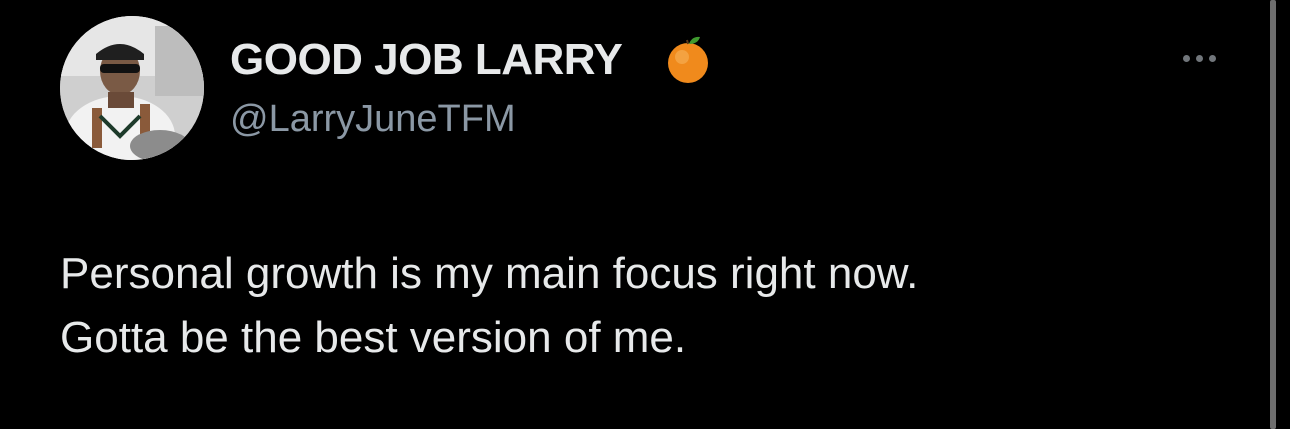  Describe the element at coordinates (373, 119) in the screenshot. I see `author-handle: @LarryJuneTFM` at that location.